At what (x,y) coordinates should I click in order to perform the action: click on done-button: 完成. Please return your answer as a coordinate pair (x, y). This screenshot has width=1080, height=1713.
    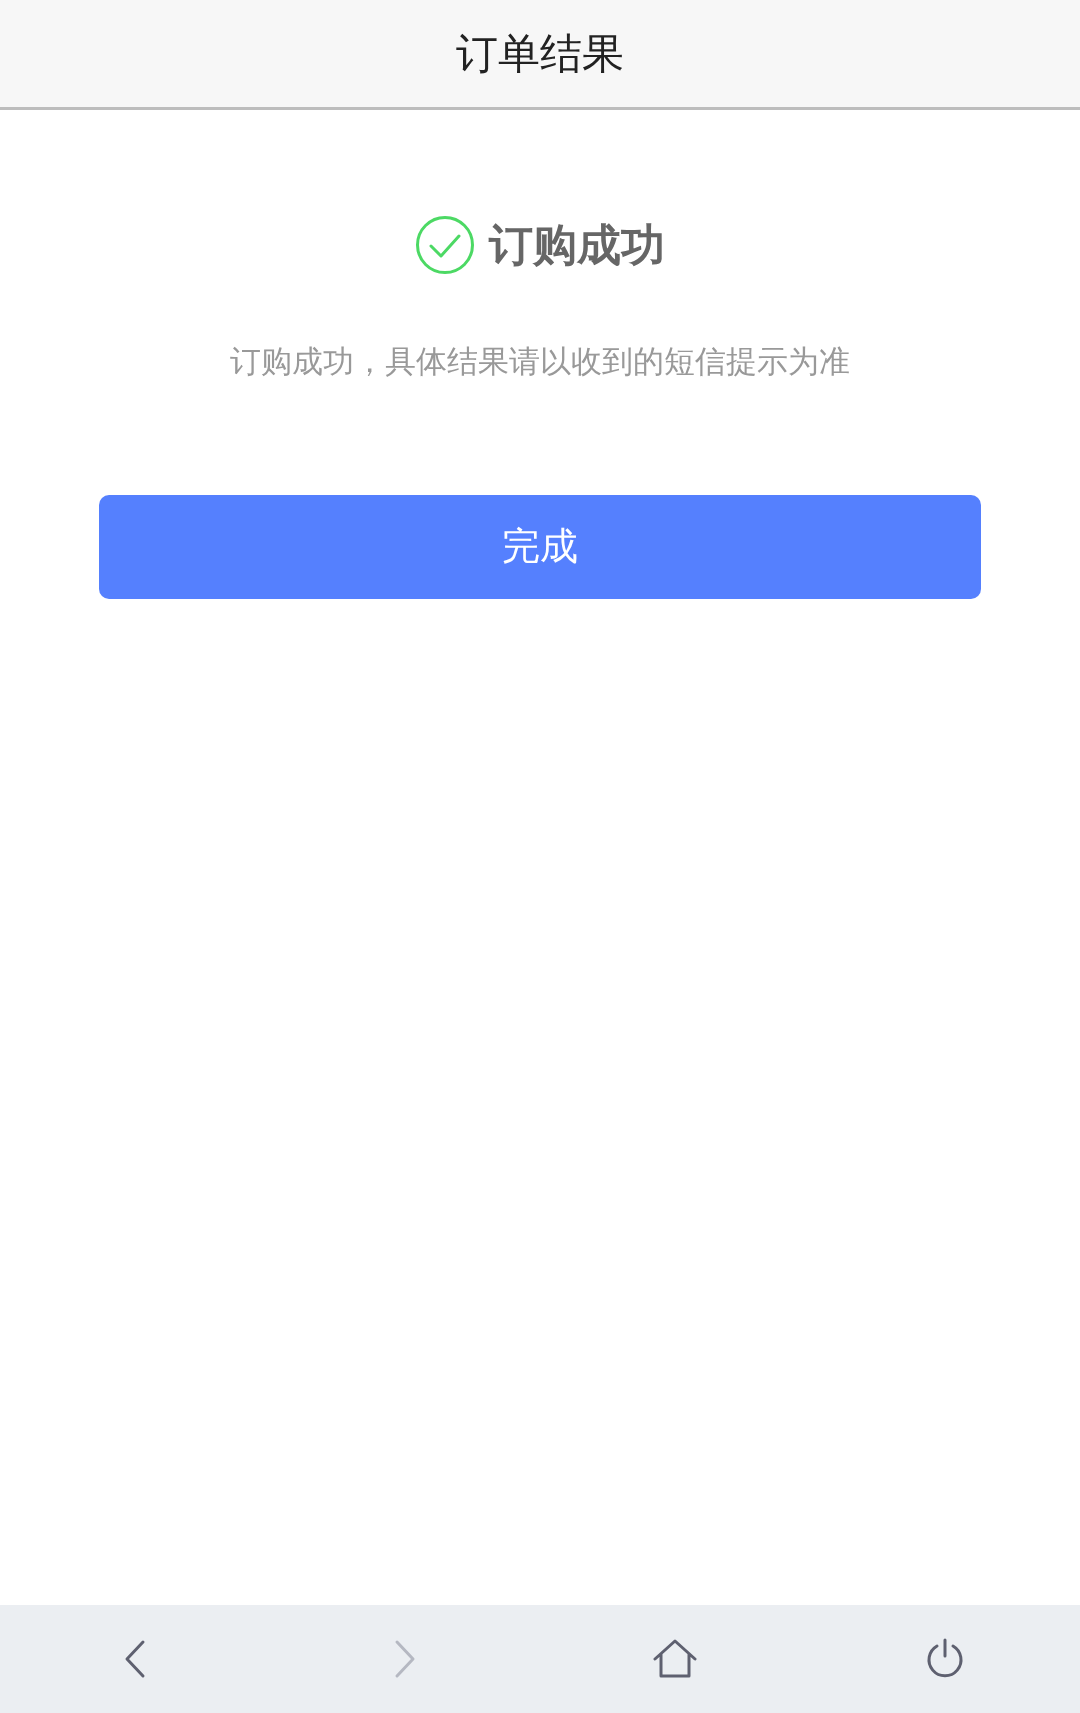
    Looking at the image, I should click on (540, 546).